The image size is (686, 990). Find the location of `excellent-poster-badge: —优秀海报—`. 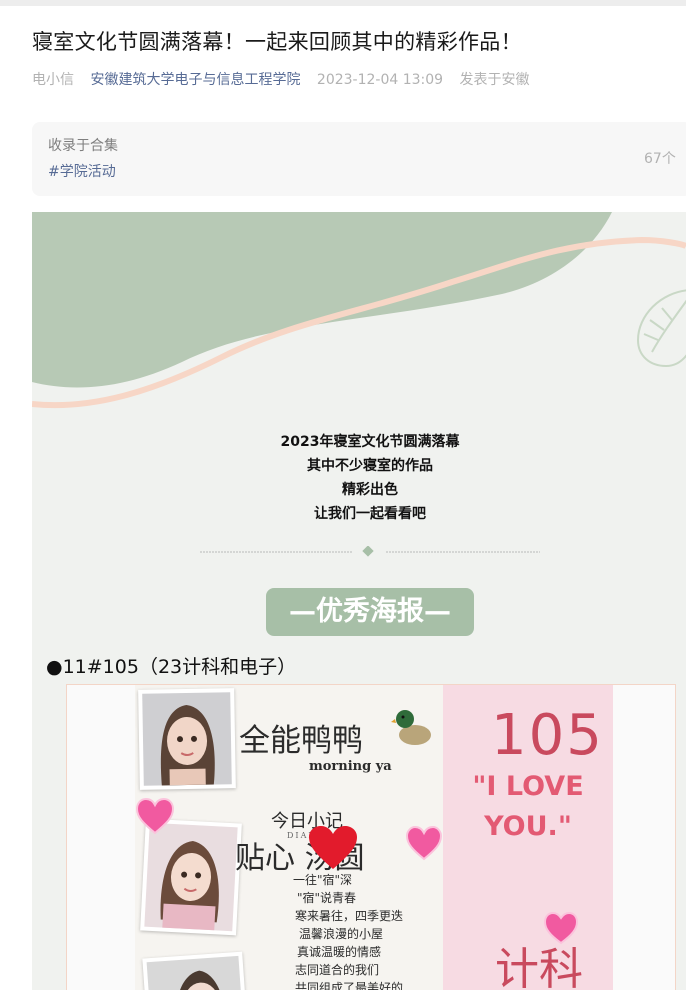

excellent-poster-badge: —优秀海报— is located at coordinates (370, 612).